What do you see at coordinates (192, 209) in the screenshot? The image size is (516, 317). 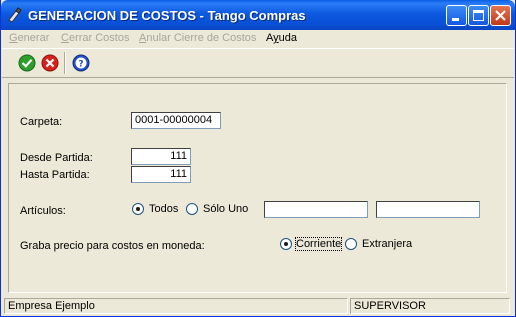 I see `articulos-solo-uno-radio` at bounding box center [192, 209].